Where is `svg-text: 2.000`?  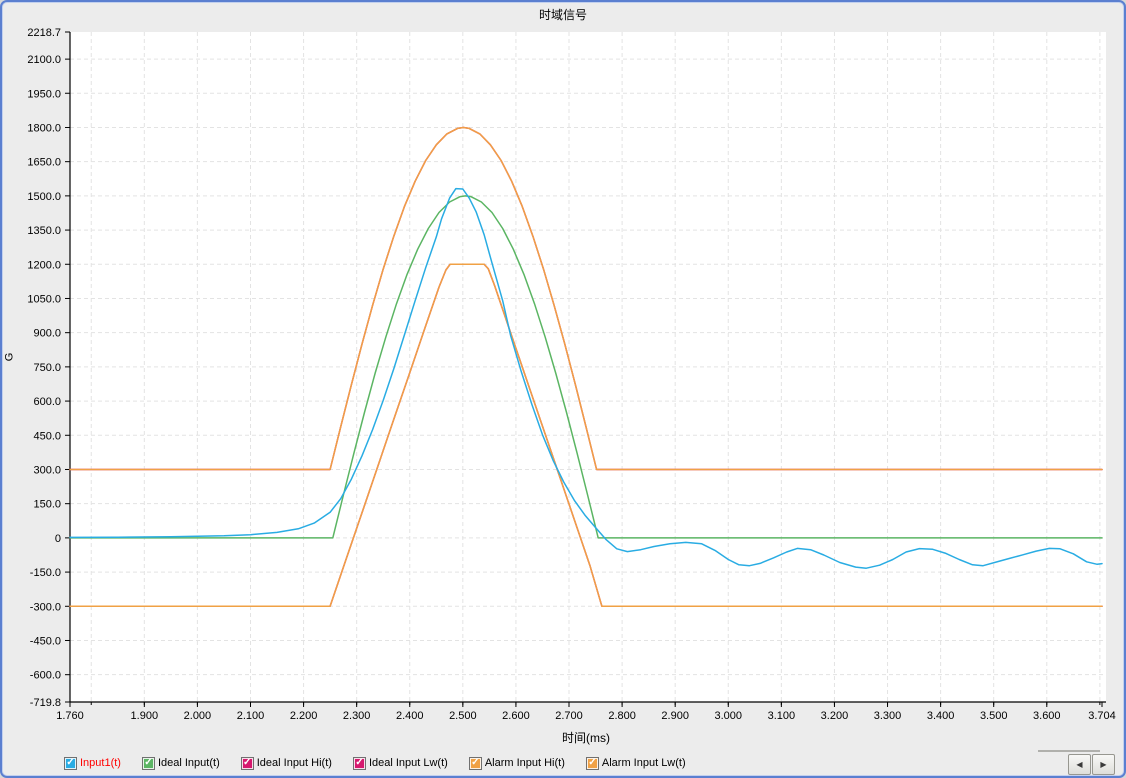
svg-text: 2.000 is located at coordinates (198, 716).